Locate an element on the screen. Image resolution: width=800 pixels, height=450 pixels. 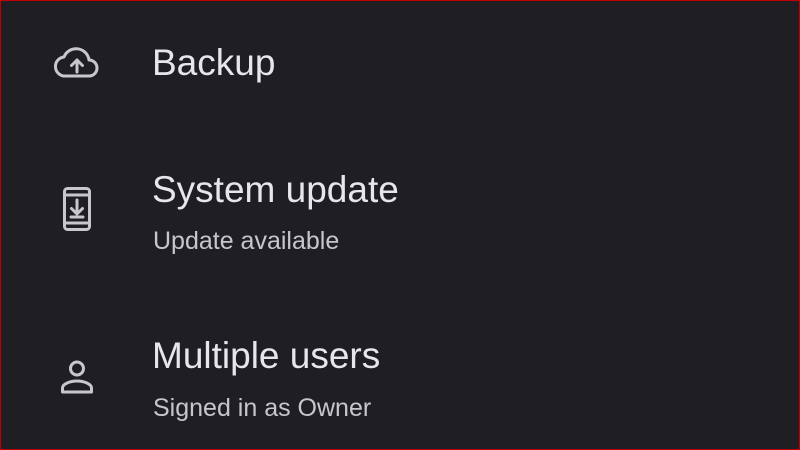
settings-item-subtitle: Update available is located at coordinates (246, 241).